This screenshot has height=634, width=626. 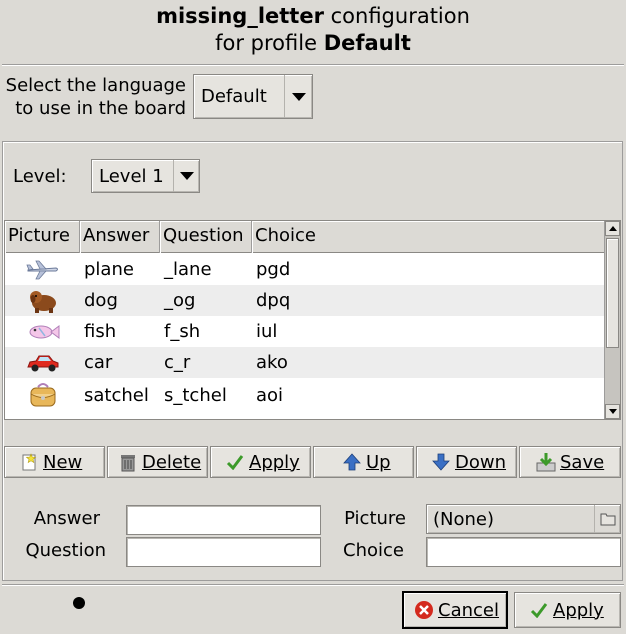 I want to click on save-button: Save, so click(x=570, y=462).